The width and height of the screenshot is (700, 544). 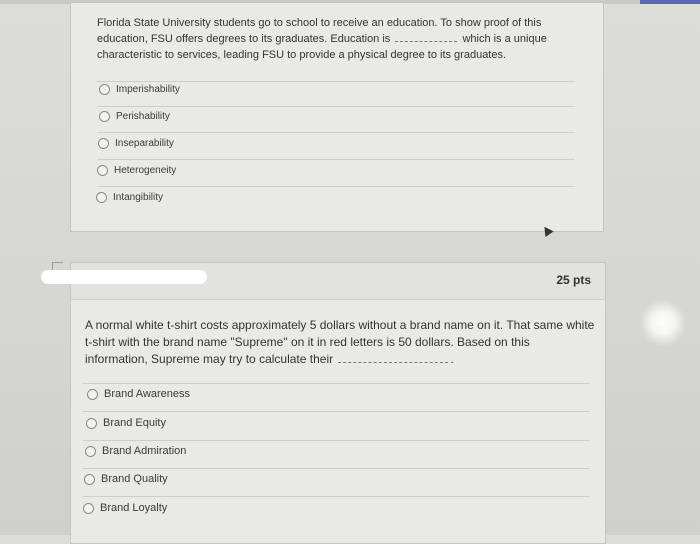 What do you see at coordinates (426, 36) in the screenshot?
I see `question-1-blank` at bounding box center [426, 36].